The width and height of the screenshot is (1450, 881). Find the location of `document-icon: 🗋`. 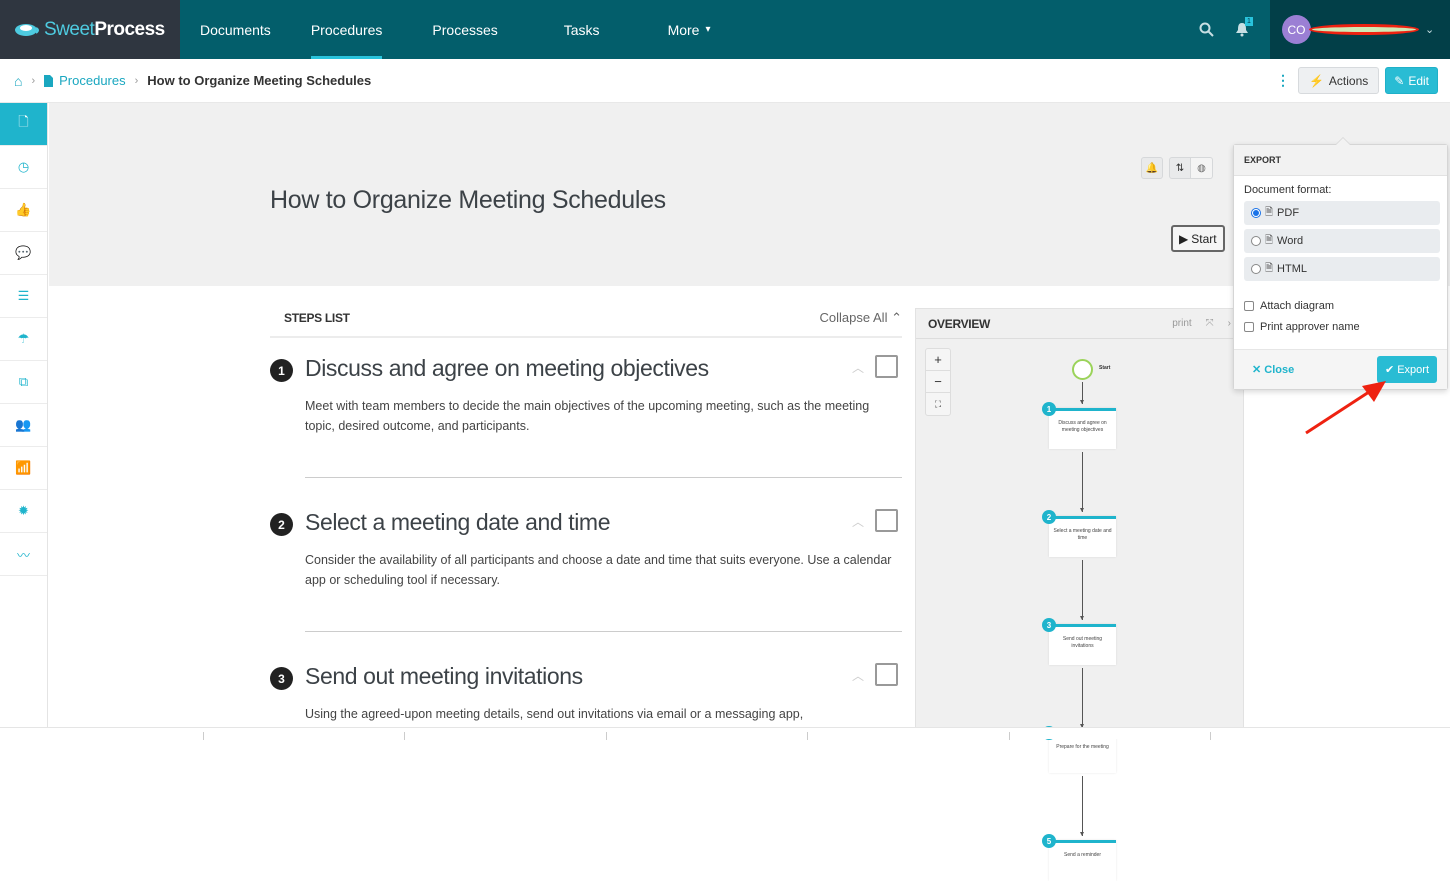

document-icon: 🗋 is located at coordinates (23, 121).